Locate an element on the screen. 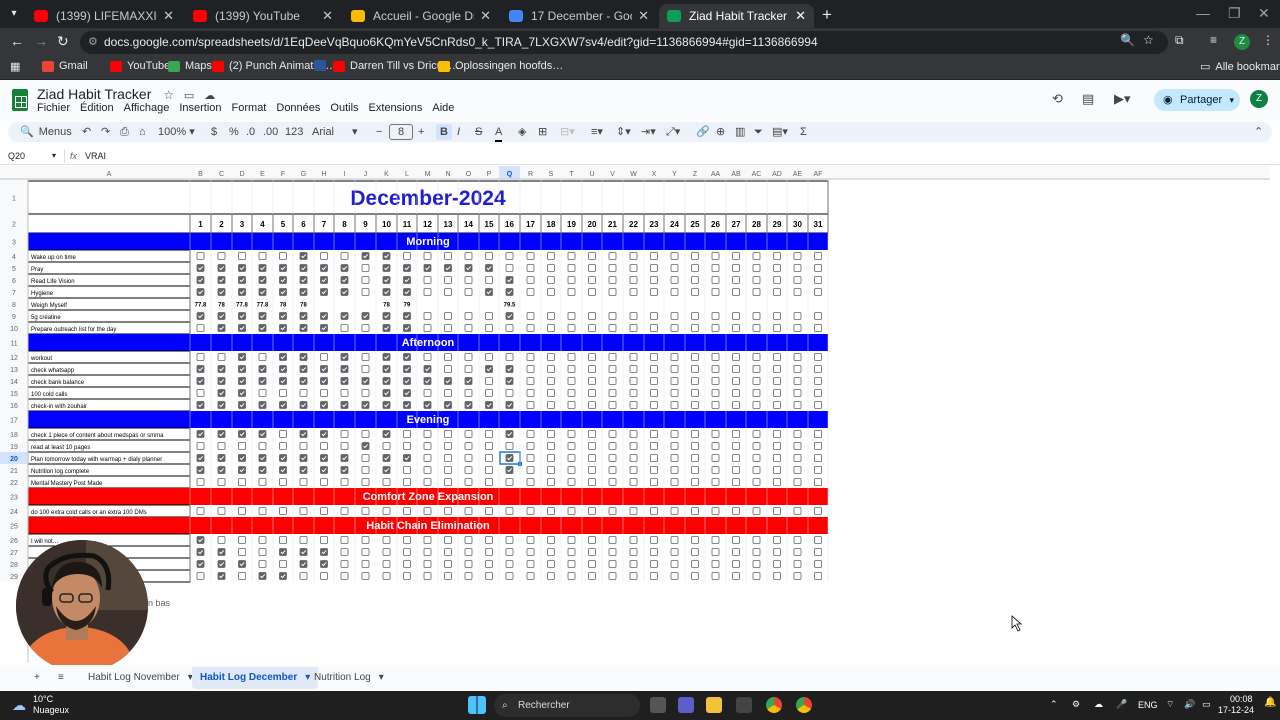 The width and height of the screenshot is (1280, 720). row-number: 25 is located at coordinates (14, 527).